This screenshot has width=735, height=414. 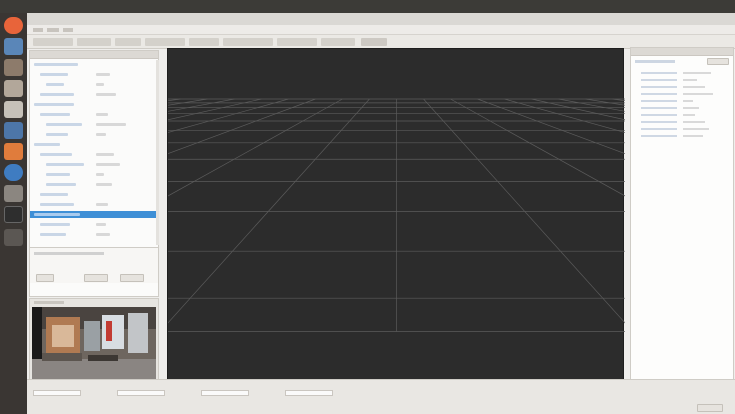 I want to click on move-camera-tool-button, so click(x=94, y=42).